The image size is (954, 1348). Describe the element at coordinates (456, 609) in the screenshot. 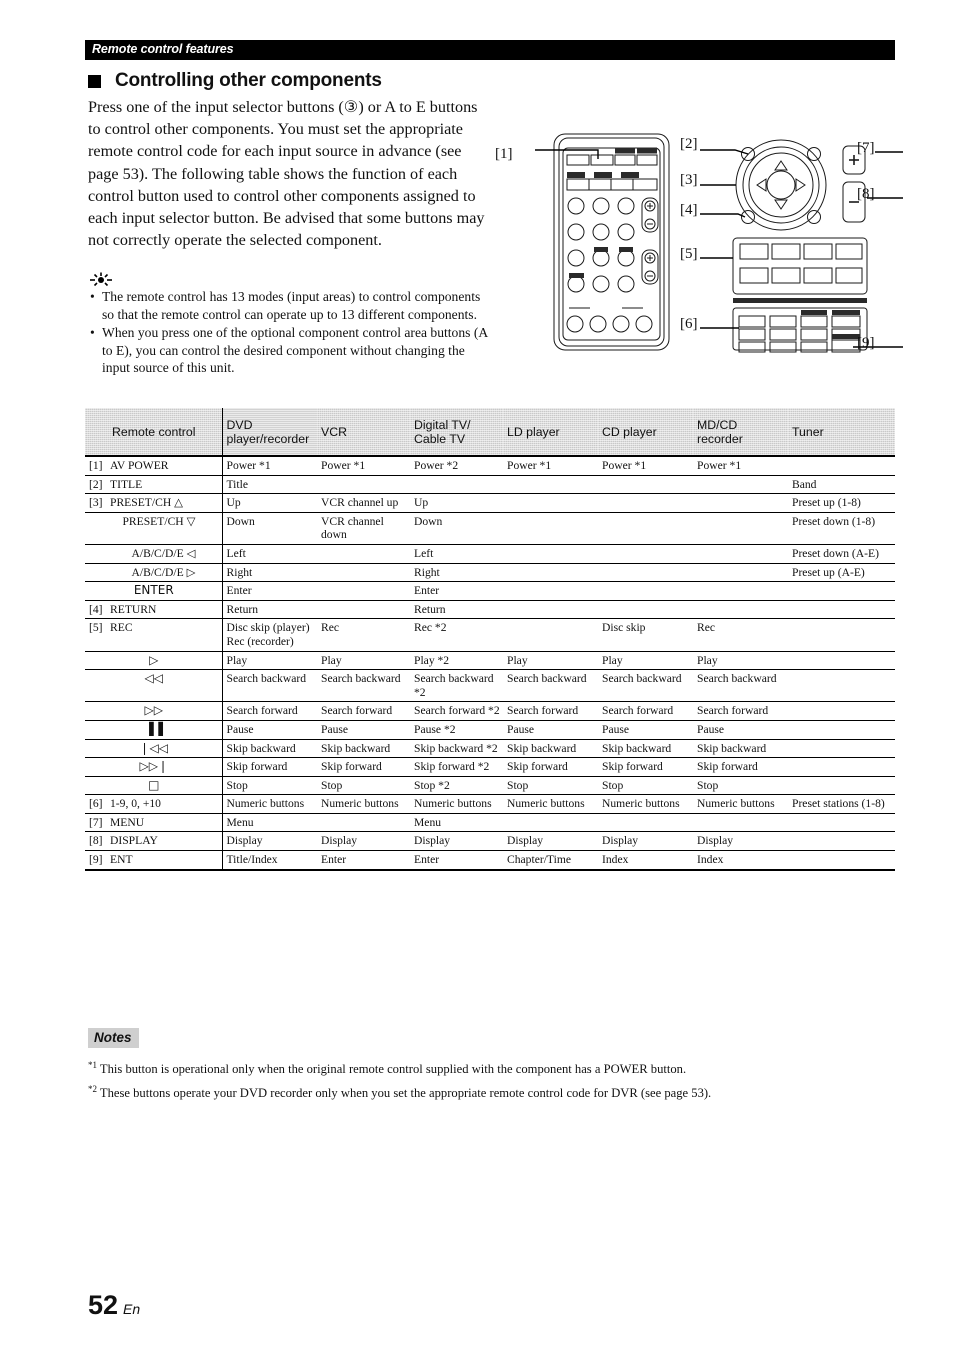

I see `table-cell: Return` at that location.